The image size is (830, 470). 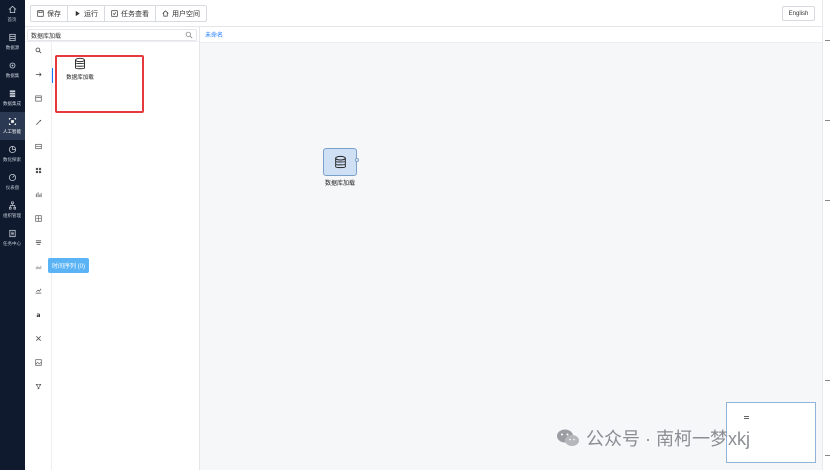 I want to click on category-tools, so click(x=38, y=338).